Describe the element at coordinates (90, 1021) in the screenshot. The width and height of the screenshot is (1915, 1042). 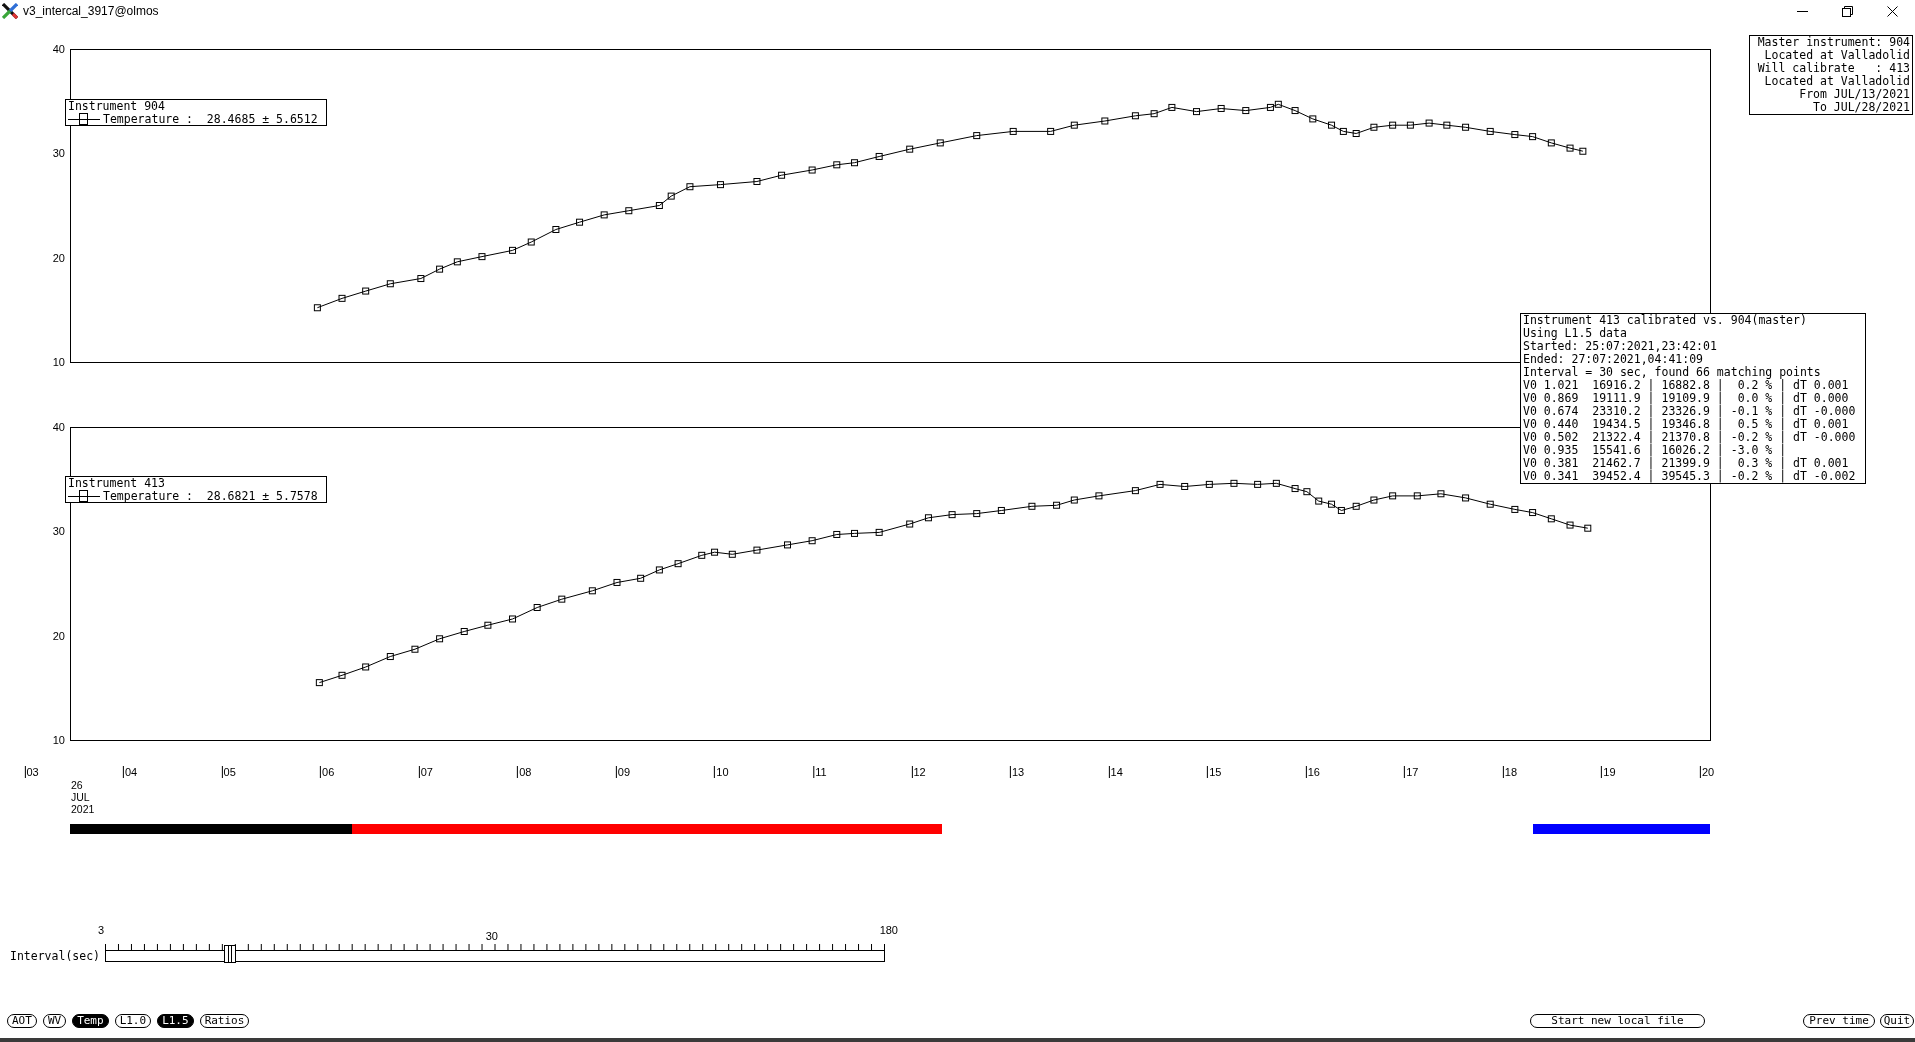
I see `toggle-button: Temp` at that location.